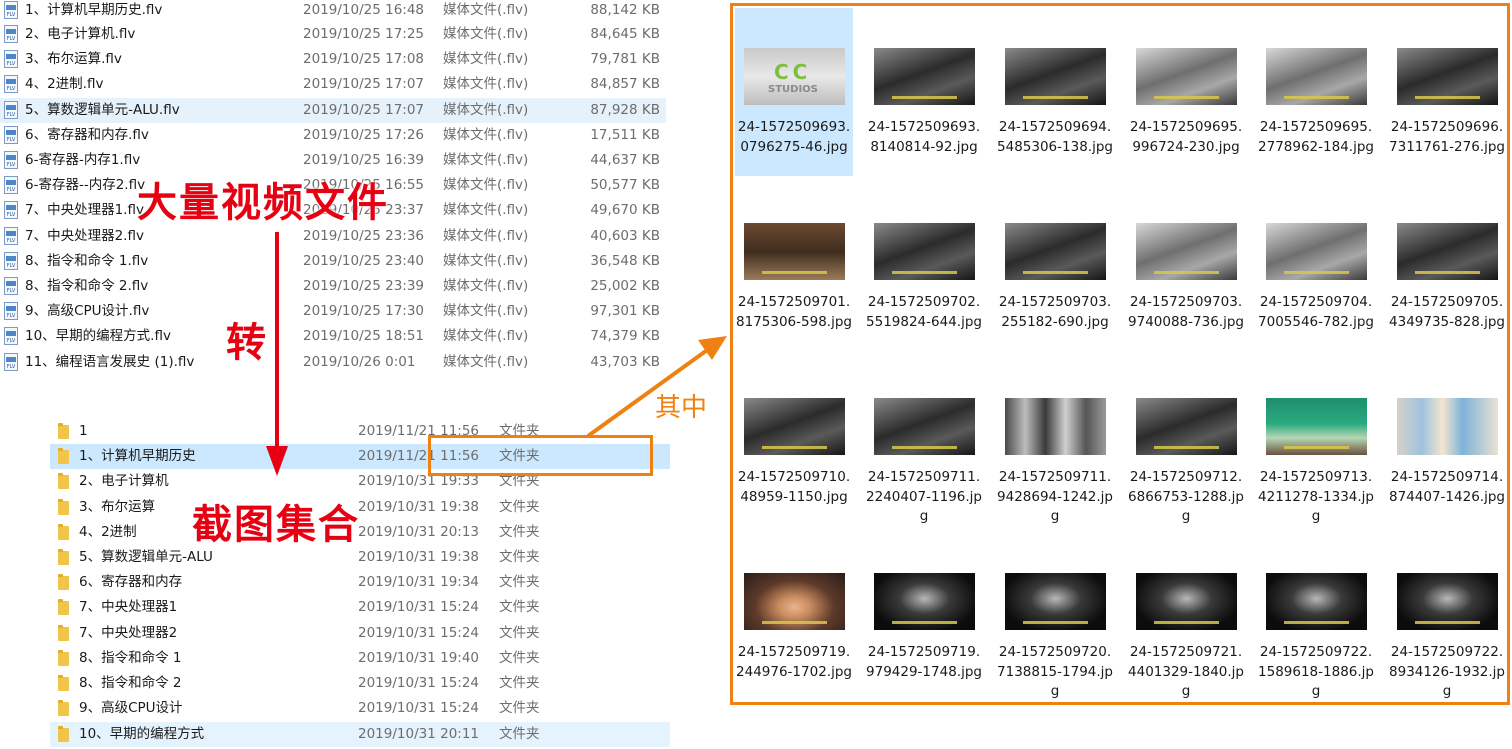  Describe the element at coordinates (1447, 442) in the screenshot. I see `thumbnail-item: 24-1572509714.874407-1426.jpg` at that location.